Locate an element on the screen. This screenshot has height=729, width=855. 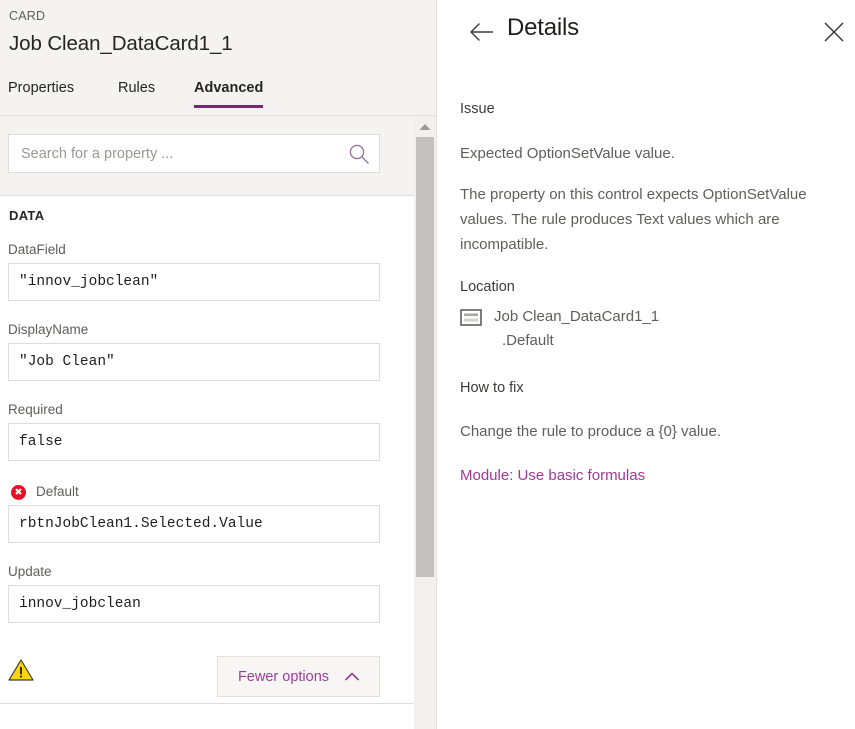
tab-advanced: Advanced is located at coordinates (229, 94).